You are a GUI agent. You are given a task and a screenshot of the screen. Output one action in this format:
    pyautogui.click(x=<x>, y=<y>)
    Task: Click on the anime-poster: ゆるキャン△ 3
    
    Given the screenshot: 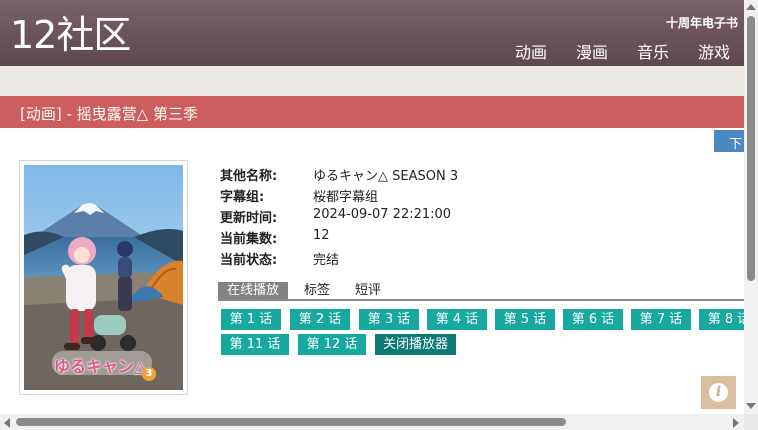 What is the action you would take?
    pyautogui.click(x=103, y=277)
    